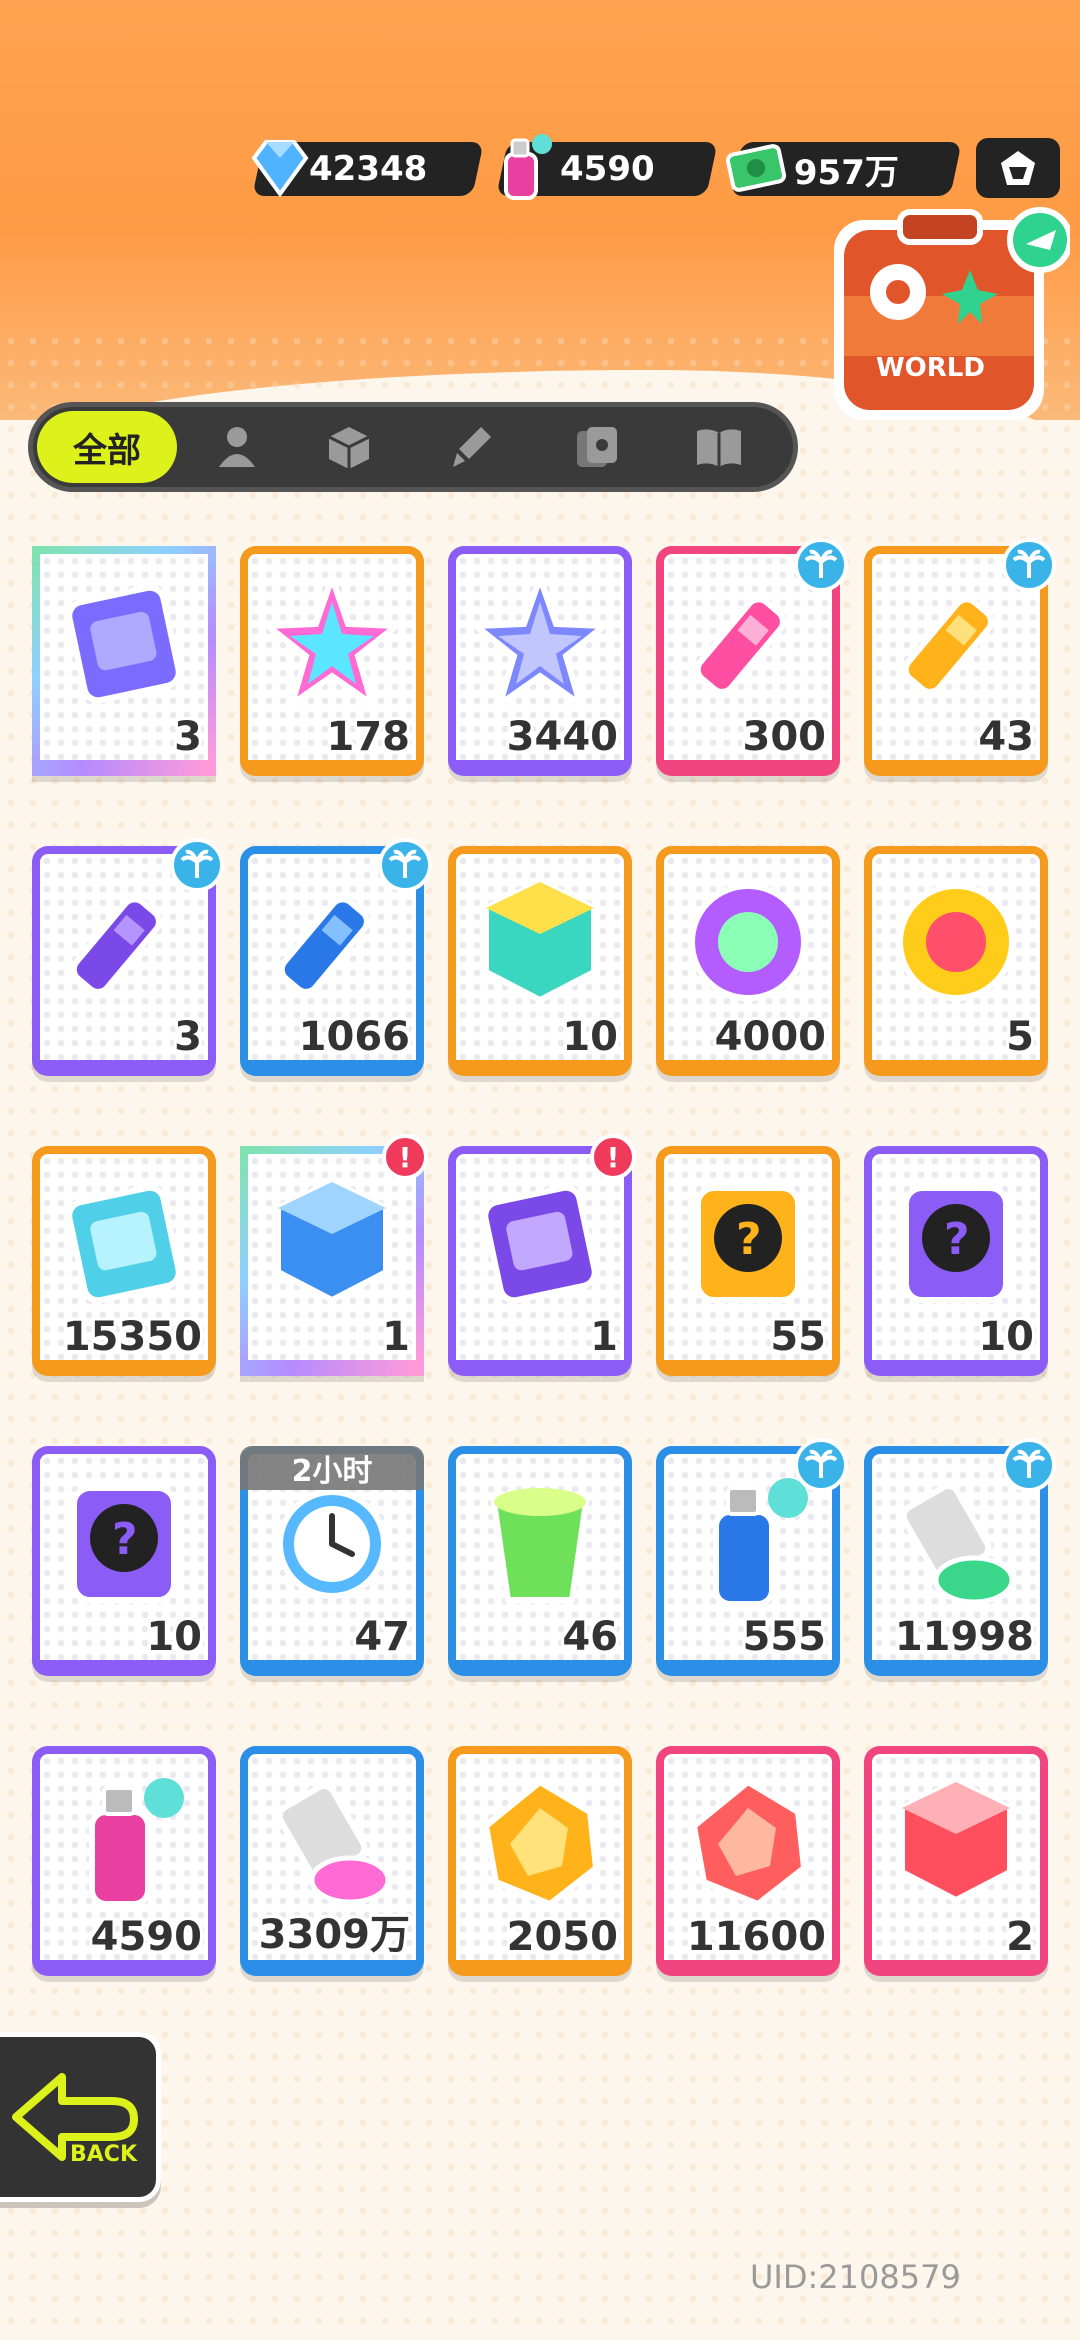 Image resolution: width=1080 pixels, height=2340 pixels. I want to click on yellow-crayon-icon, so click(948, 645).